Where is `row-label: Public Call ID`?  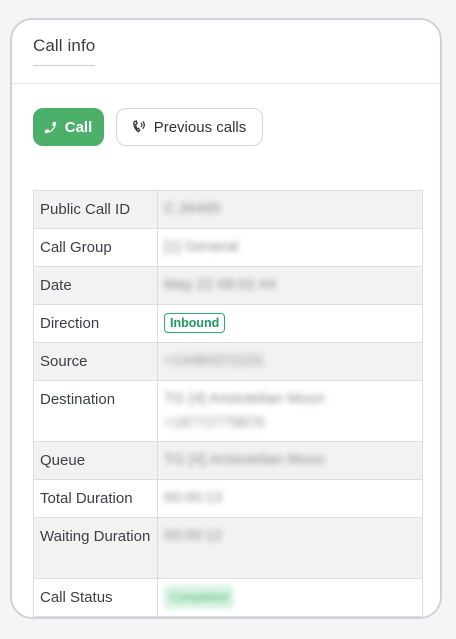 row-label: Public Call ID is located at coordinates (95, 209).